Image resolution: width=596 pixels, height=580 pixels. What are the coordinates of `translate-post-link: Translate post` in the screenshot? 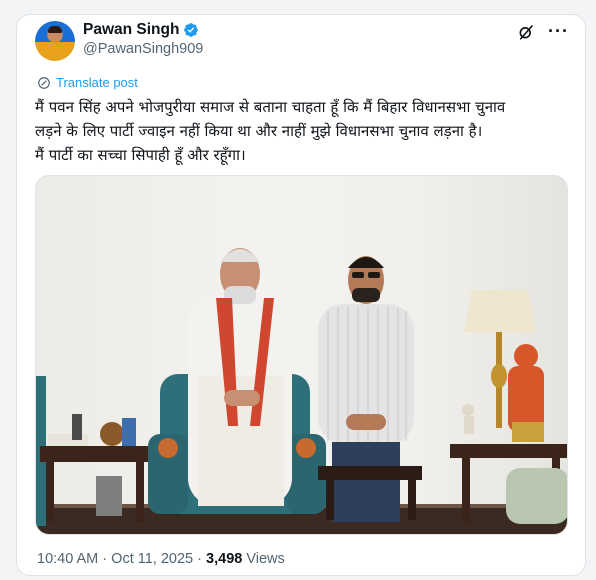 It's located at (87, 82).